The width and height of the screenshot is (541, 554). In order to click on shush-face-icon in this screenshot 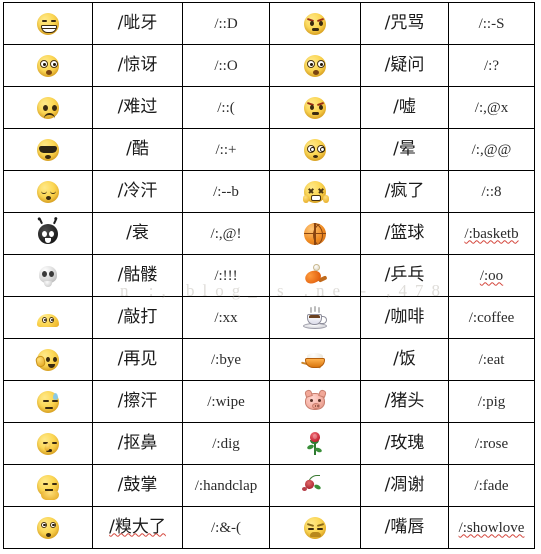, I will do `click(315, 108)`.